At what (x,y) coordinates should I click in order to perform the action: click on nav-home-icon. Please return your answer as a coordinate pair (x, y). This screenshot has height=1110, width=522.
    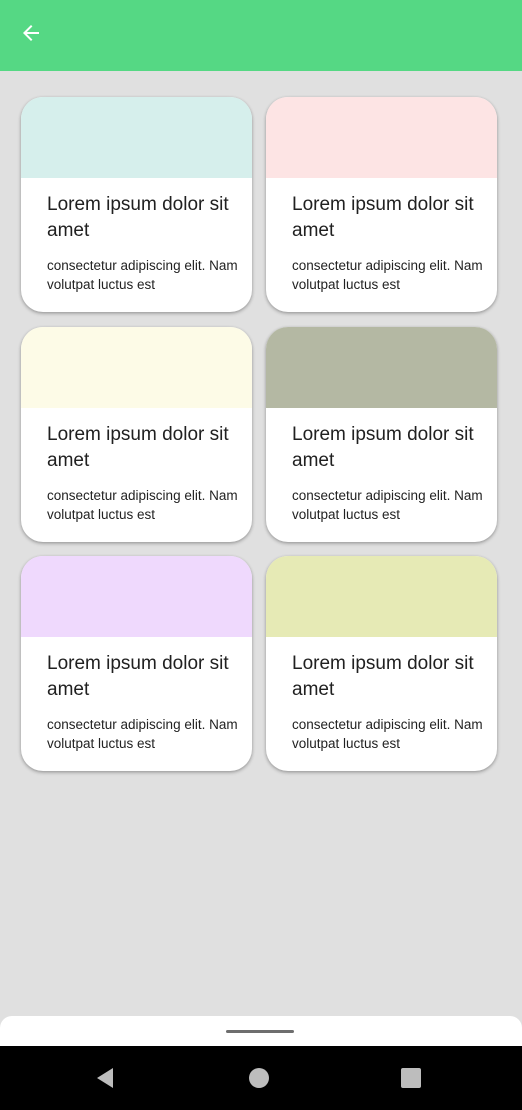
    Looking at the image, I should click on (259, 1078).